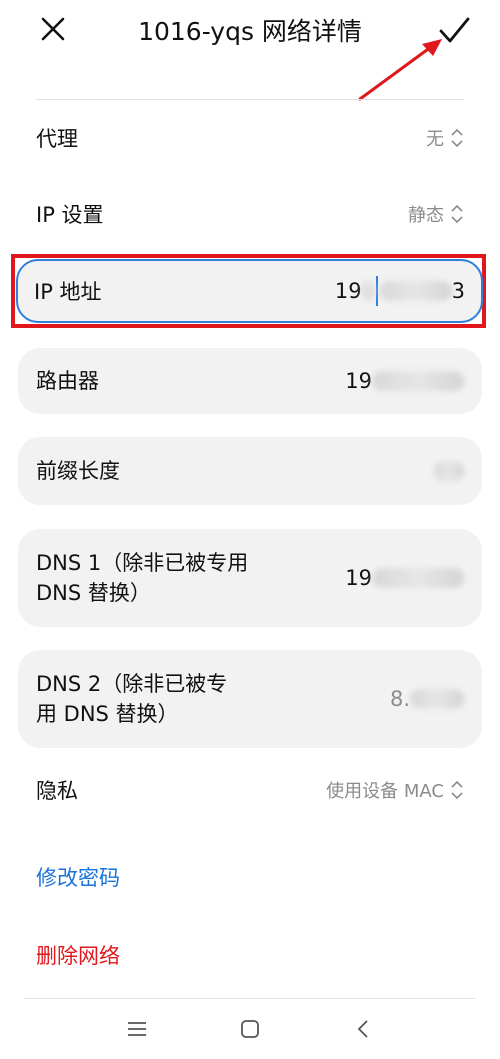 The width and height of the screenshot is (500, 1059). I want to click on home-button, so click(250, 1029).